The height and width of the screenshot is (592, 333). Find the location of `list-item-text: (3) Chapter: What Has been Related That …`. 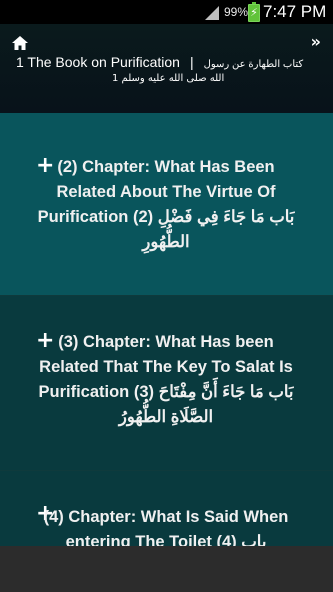

list-item-text: (3) Chapter: What Has been Related That … is located at coordinates (166, 379).